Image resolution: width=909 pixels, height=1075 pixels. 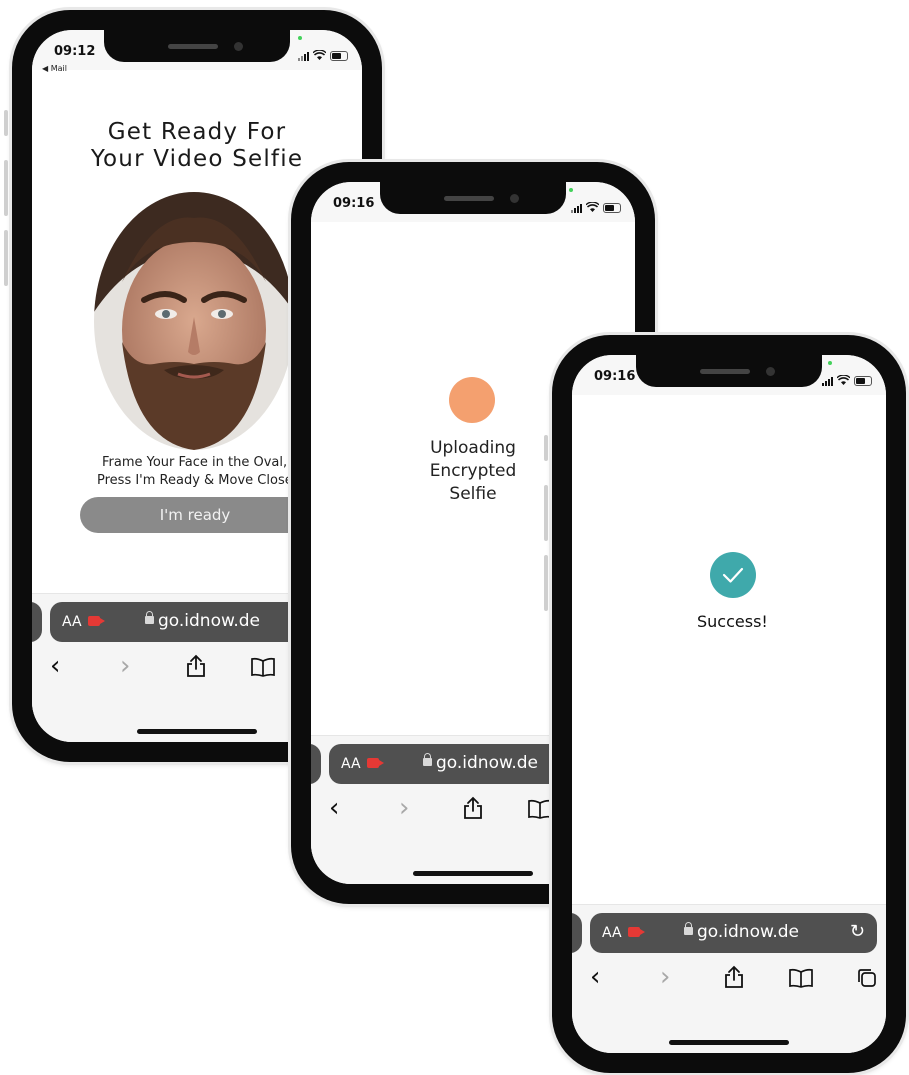 I want to click on safari-toolbar: AA go.idnow.de ↻ ‹ ›, so click(x=729, y=978).